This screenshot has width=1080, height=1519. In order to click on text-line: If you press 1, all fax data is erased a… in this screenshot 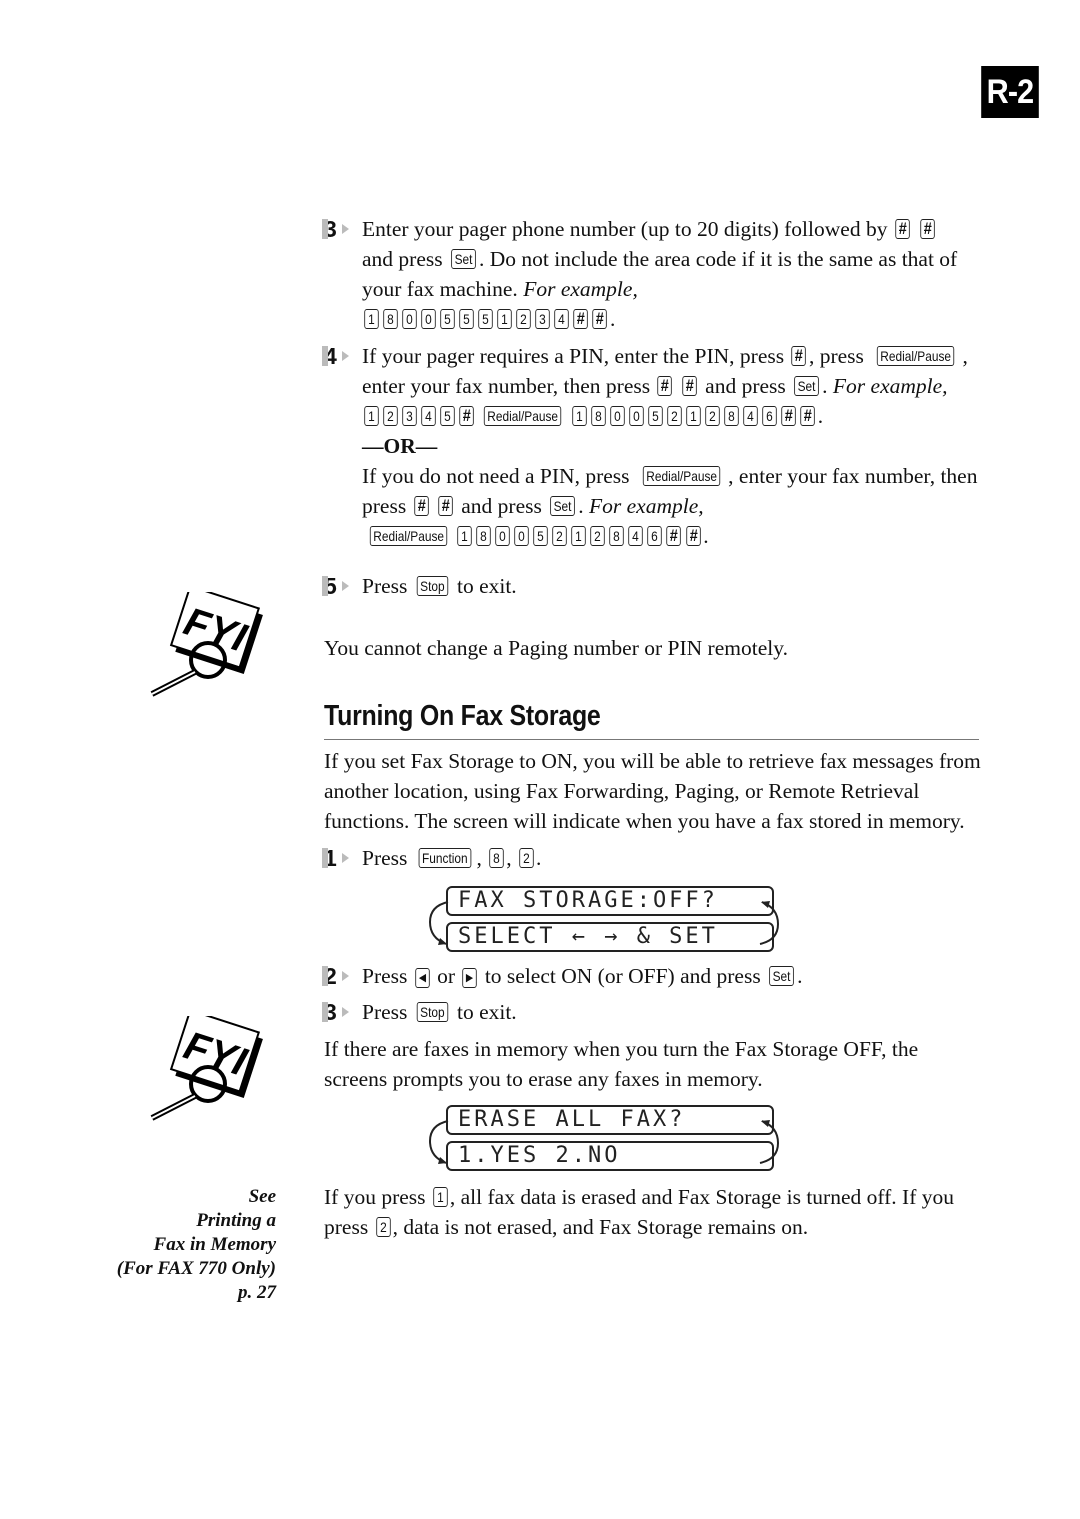, I will do `click(654, 1197)`.